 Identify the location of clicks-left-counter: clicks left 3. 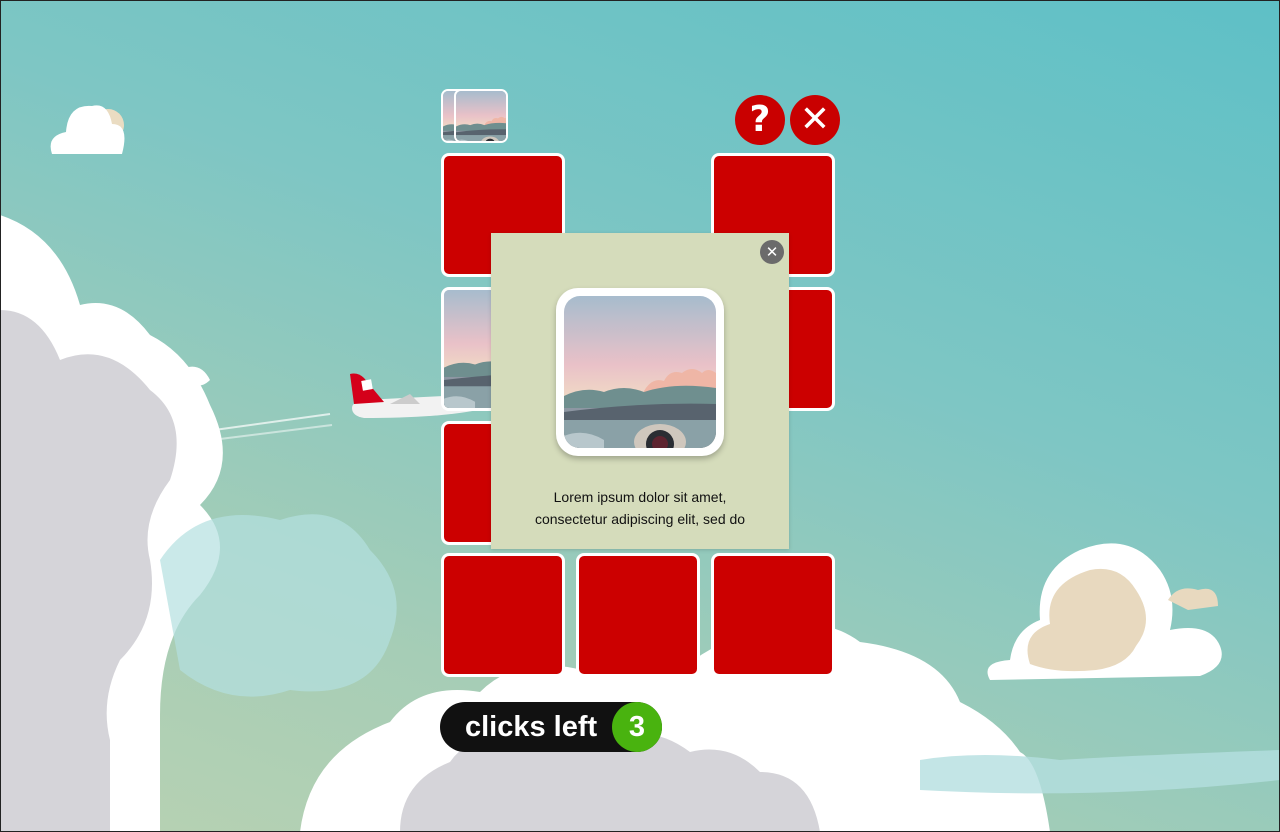
(551, 727).